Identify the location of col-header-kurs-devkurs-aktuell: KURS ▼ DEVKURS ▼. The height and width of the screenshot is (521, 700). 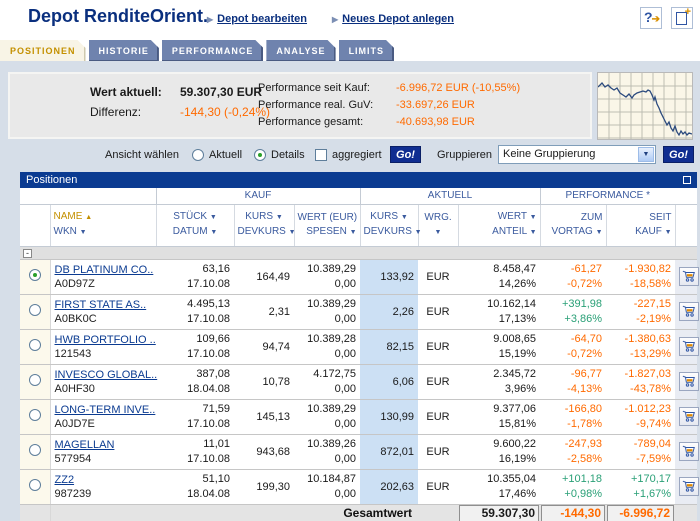
(390, 225).